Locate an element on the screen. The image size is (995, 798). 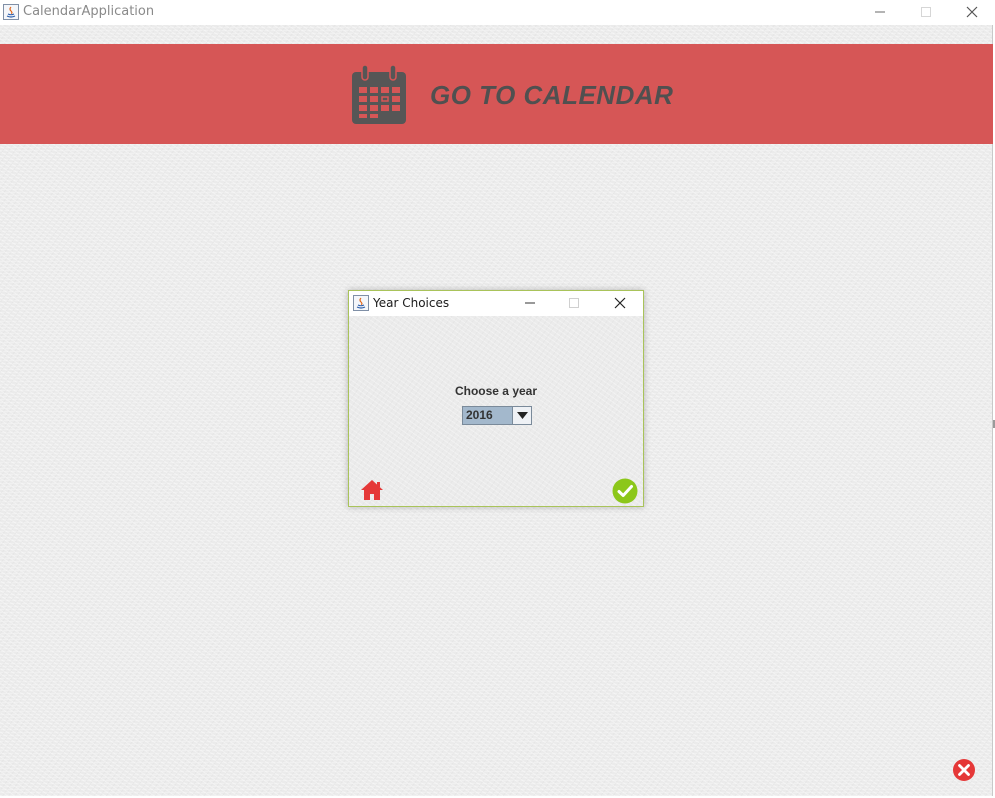
confirm-button is located at coordinates (625, 491).